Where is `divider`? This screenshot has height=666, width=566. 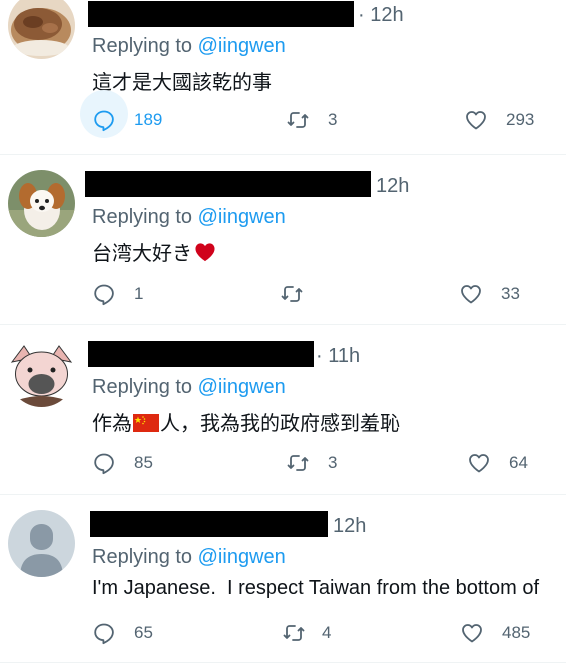
divider is located at coordinates (283, 662).